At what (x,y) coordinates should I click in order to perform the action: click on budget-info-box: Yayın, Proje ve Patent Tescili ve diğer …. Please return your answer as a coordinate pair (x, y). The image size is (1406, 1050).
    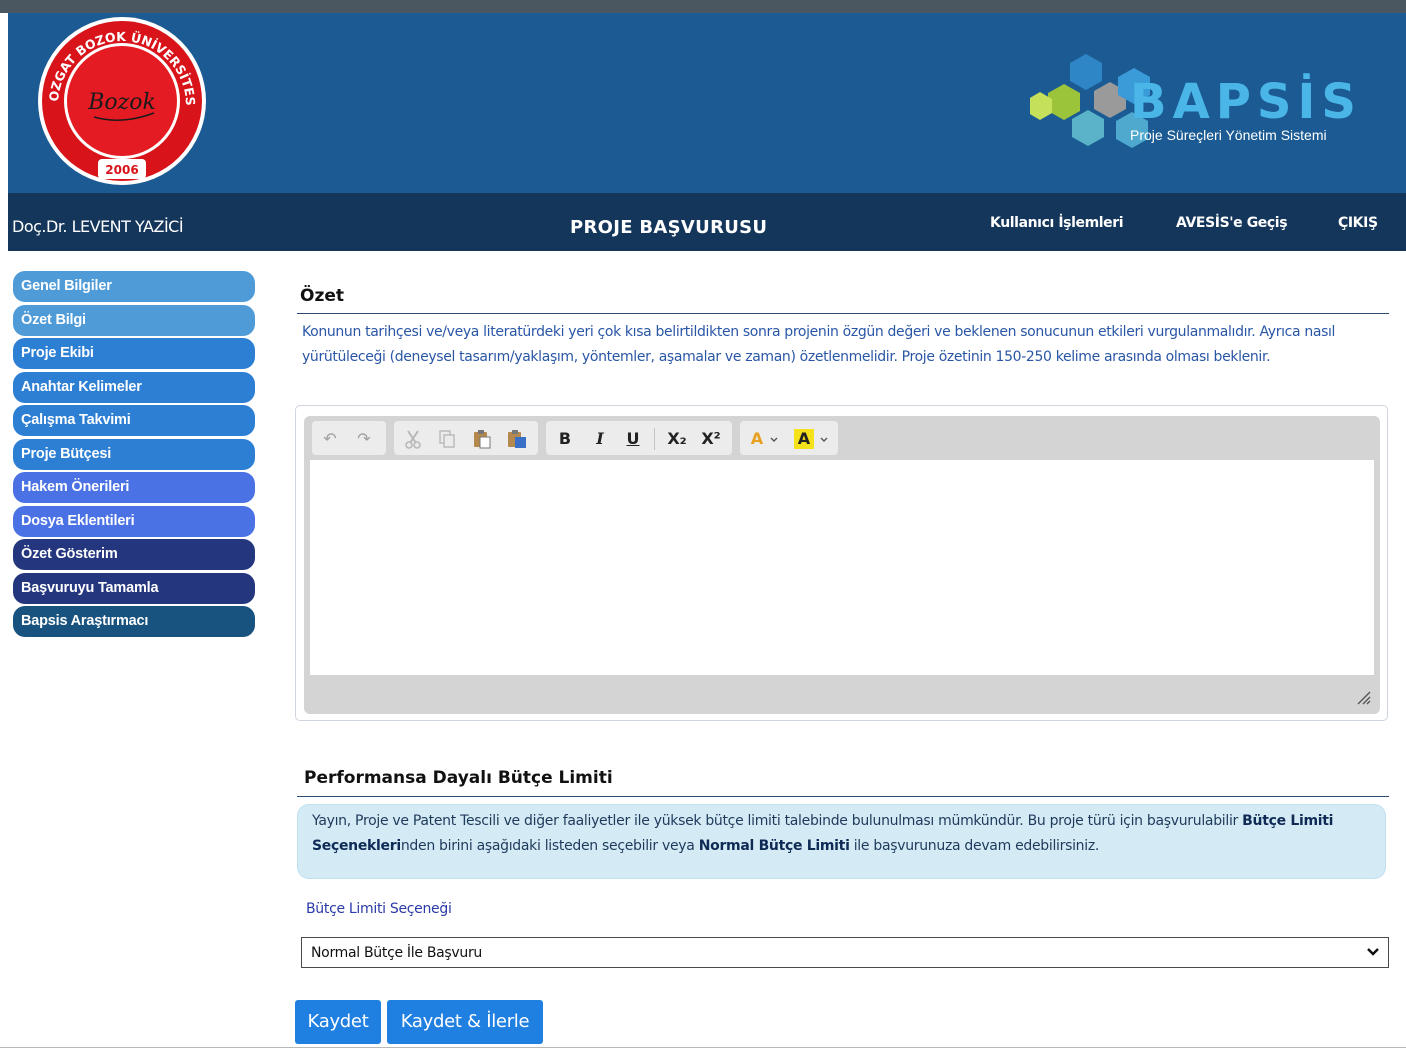
    Looking at the image, I should click on (841, 841).